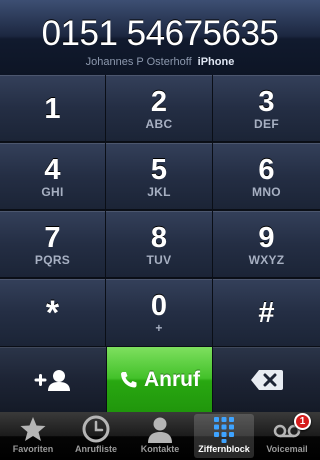 The width and height of the screenshot is (320, 460). Describe the element at coordinates (95, 449) in the screenshot. I see `tab-label: Anrufliste` at that location.